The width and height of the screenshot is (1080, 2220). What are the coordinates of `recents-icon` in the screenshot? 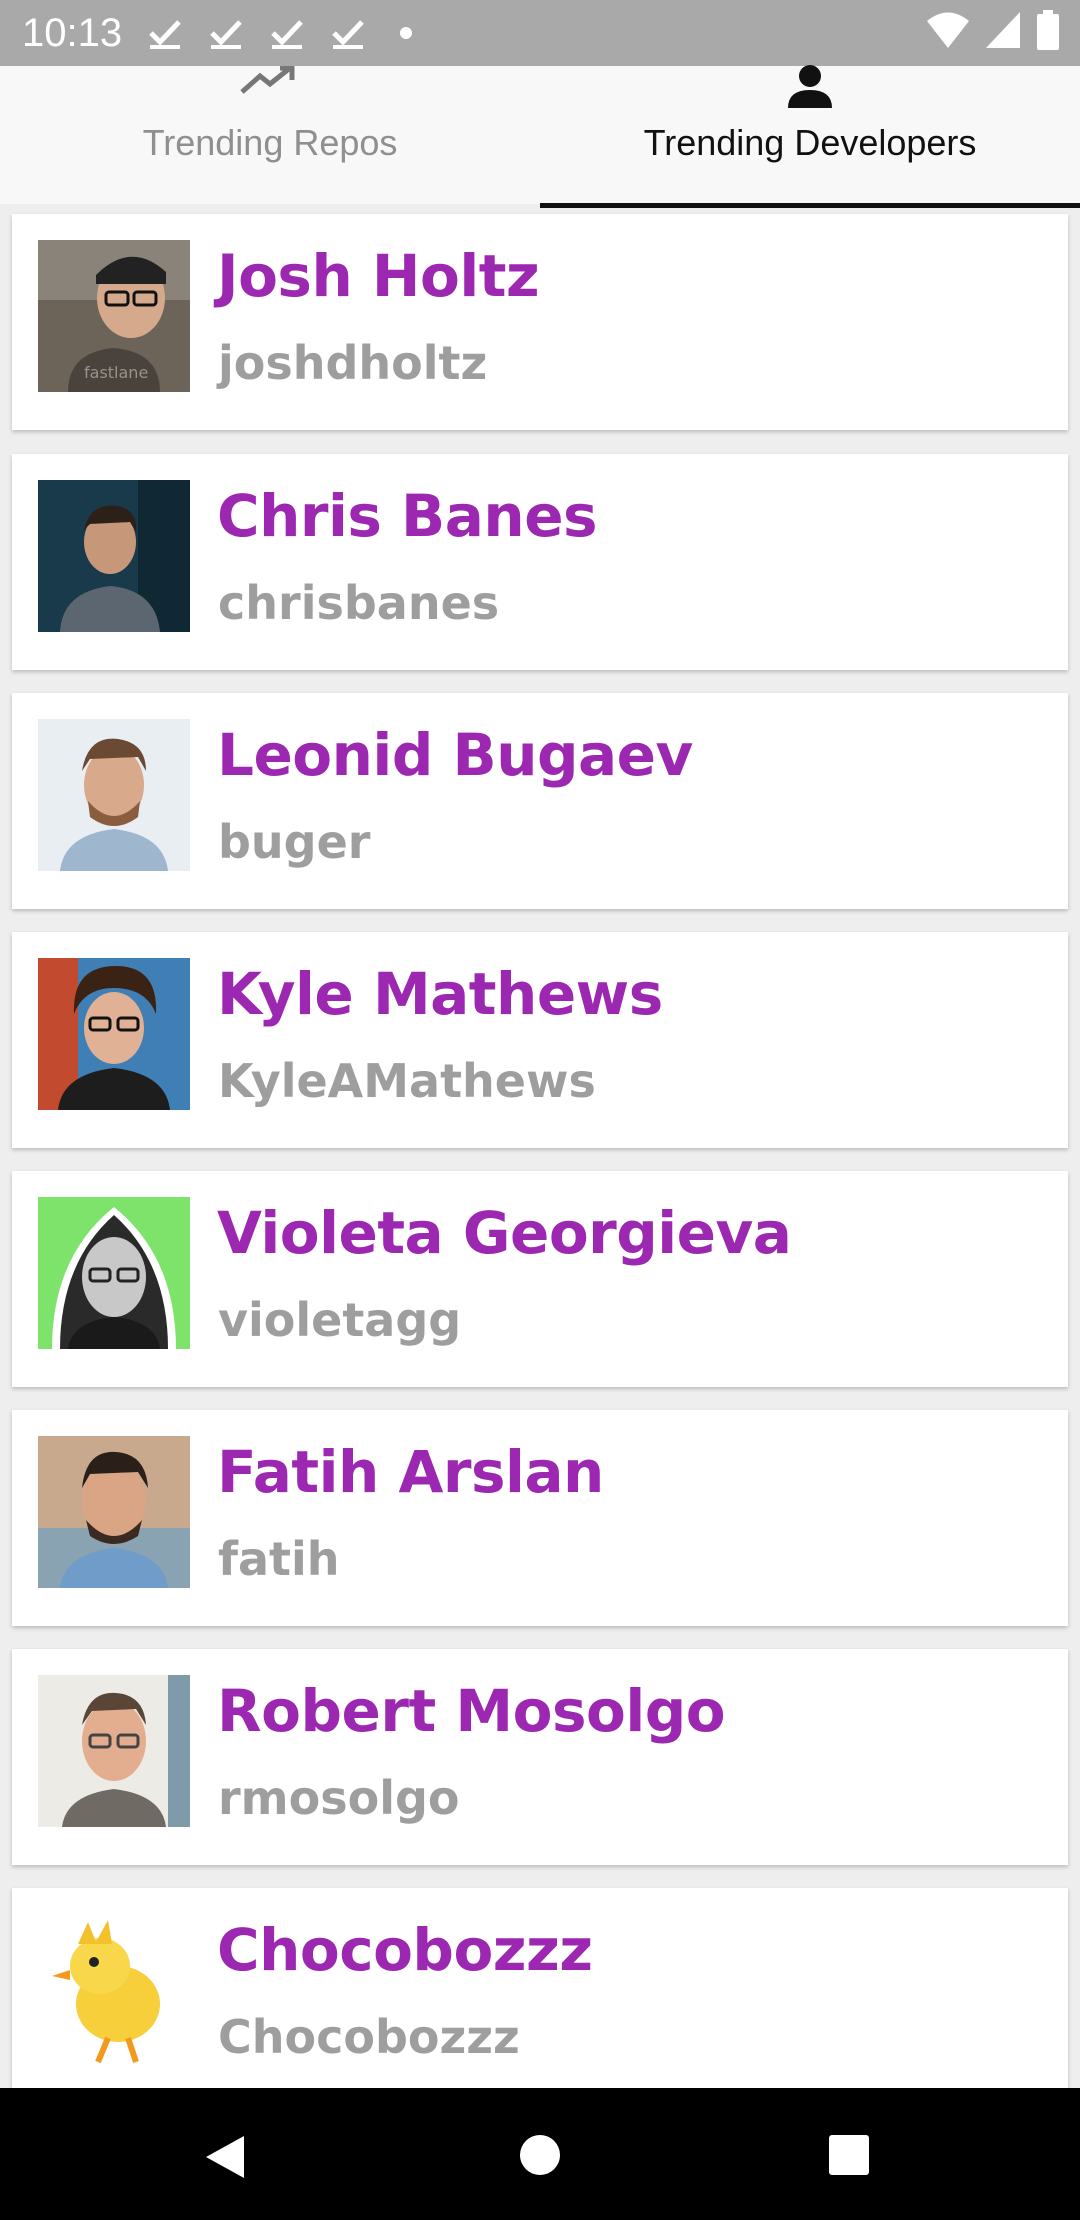 It's located at (849, 2157).